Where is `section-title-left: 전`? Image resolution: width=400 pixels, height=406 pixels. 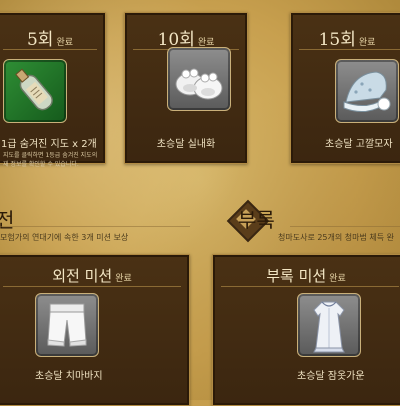
section-title-left: 전 is located at coordinates (7, 220).